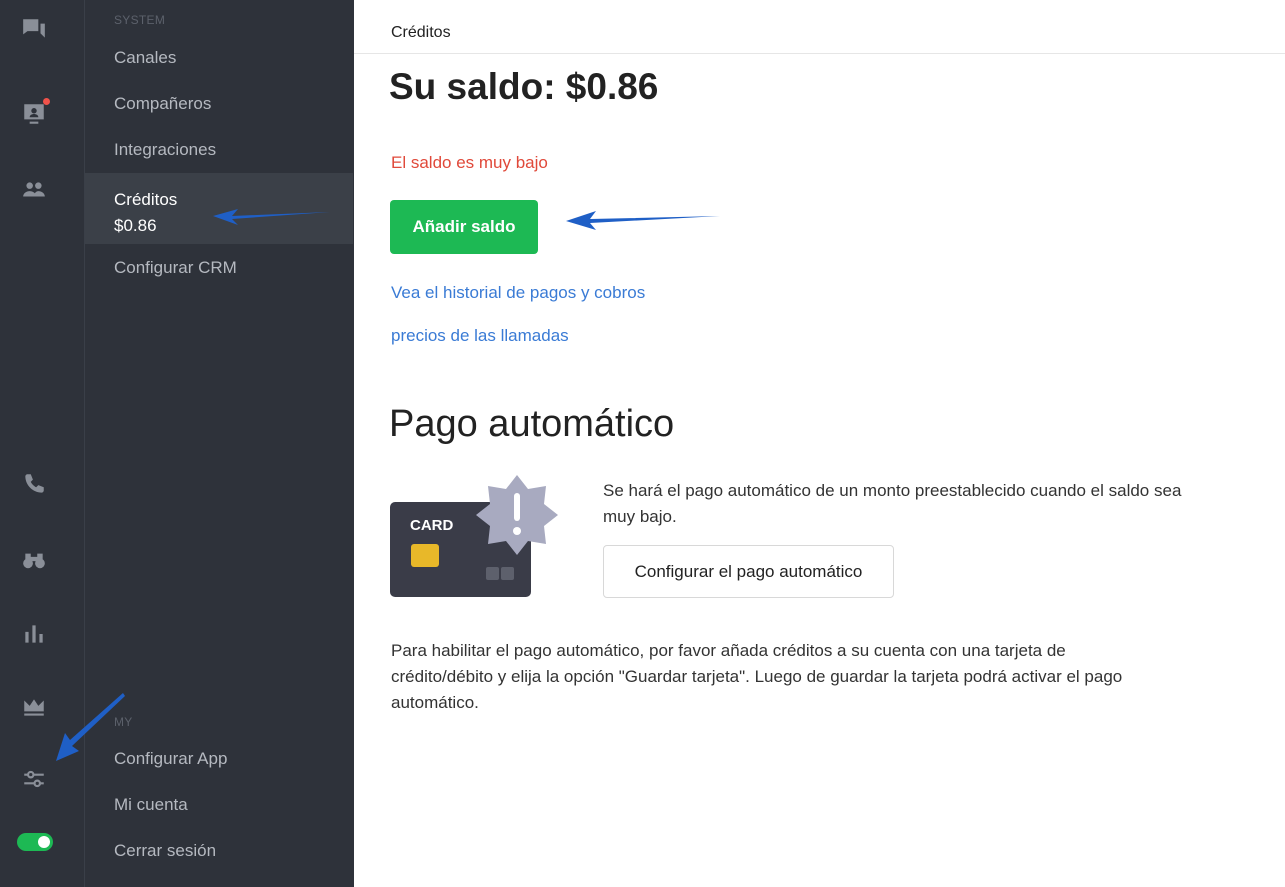  I want to click on call-prices-link: precios de las llamadas, so click(480, 336).